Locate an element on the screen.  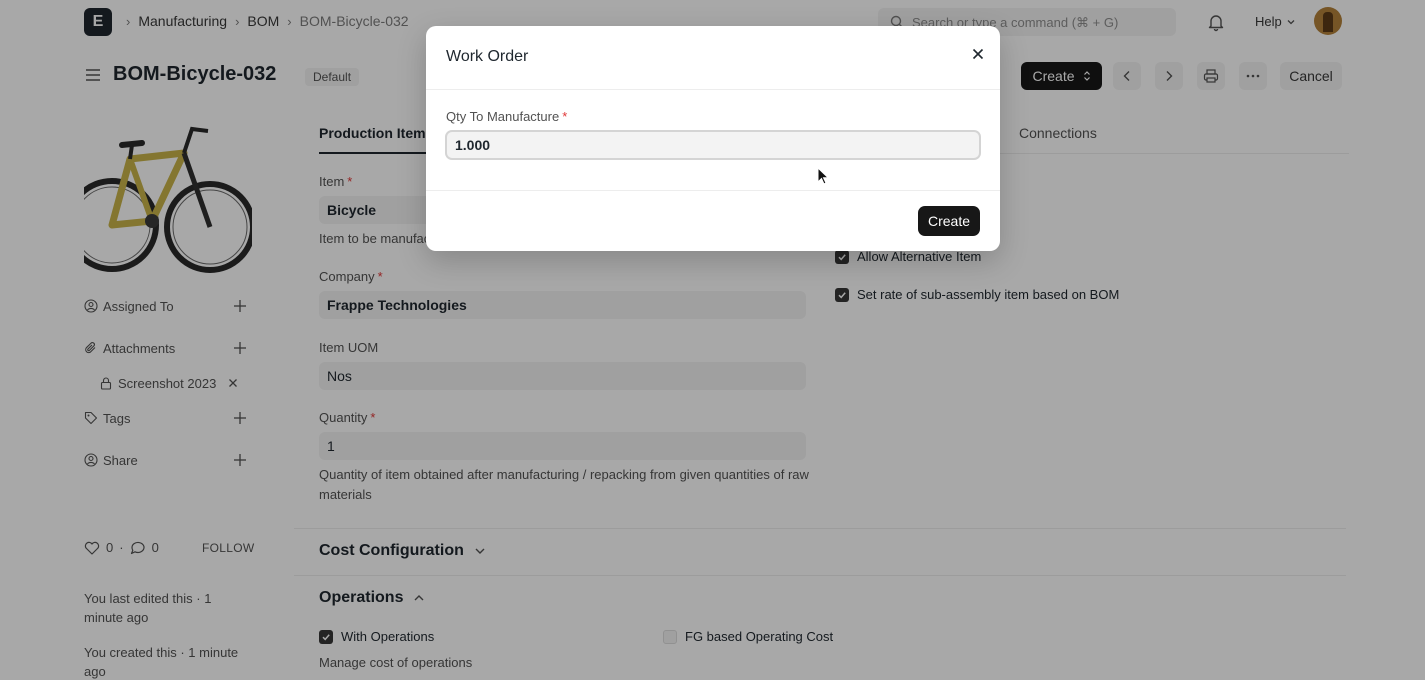
modal-create-button: Create is located at coordinates (949, 221).